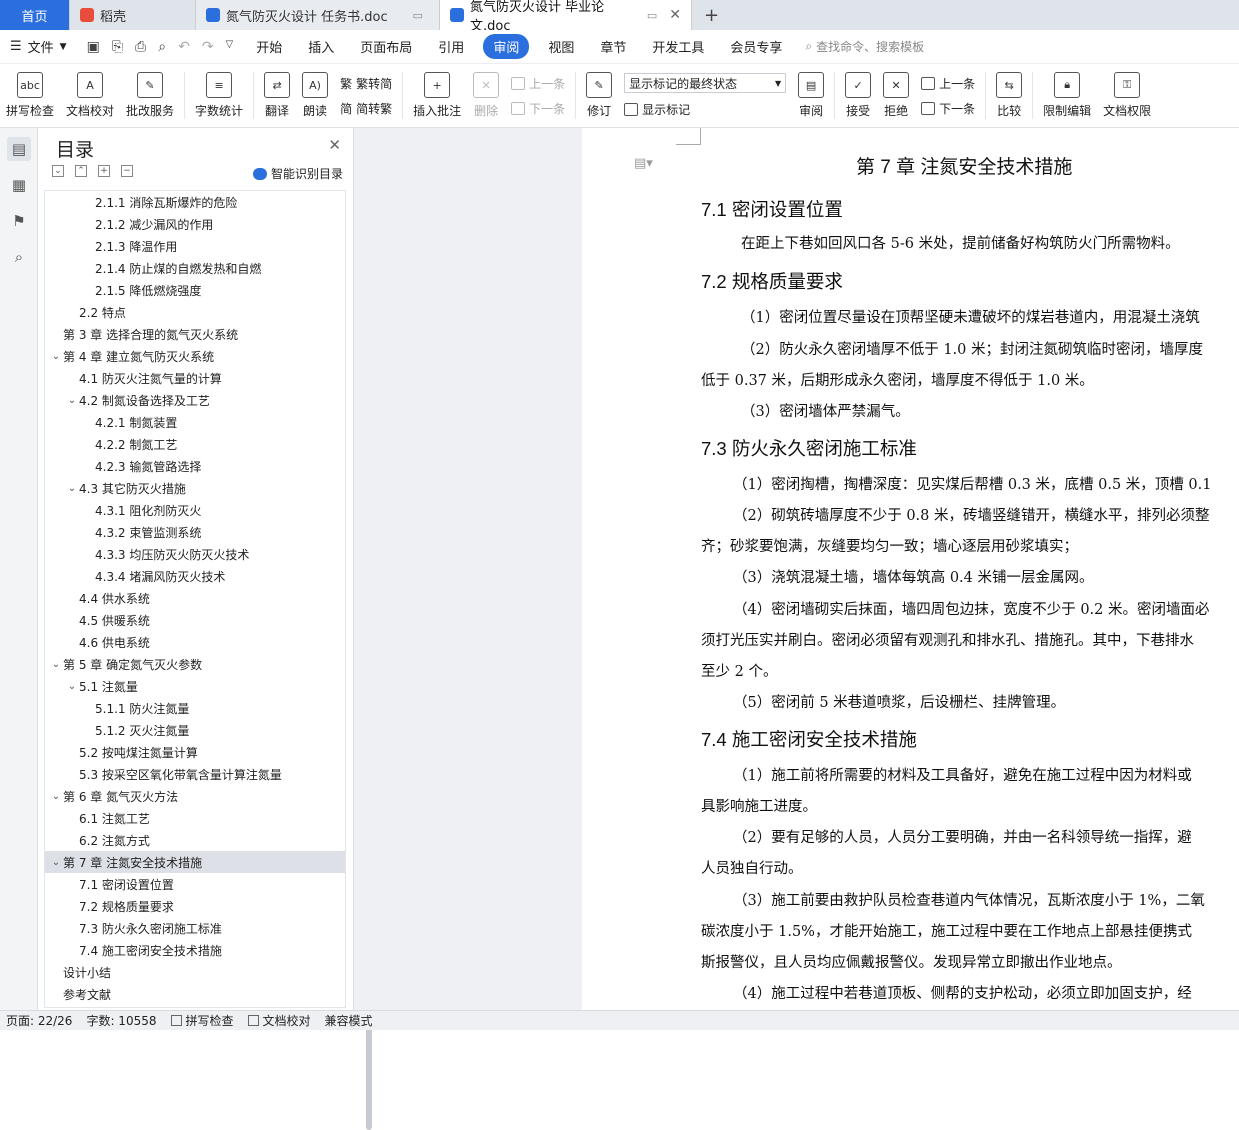  Describe the element at coordinates (195, 290) in the screenshot. I see `toc-item: 2.1.5 降低燃烧强度` at that location.